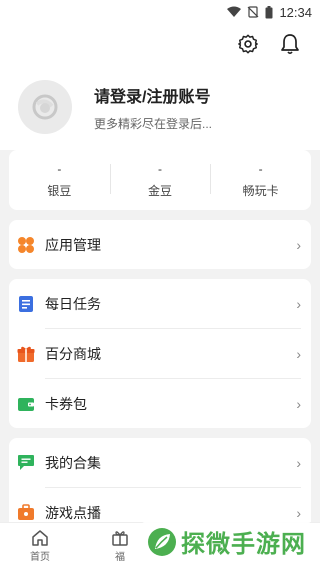 The image size is (320, 569). Describe the element at coordinates (160, 44) in the screenshot. I see `top-toolbar` at that location.